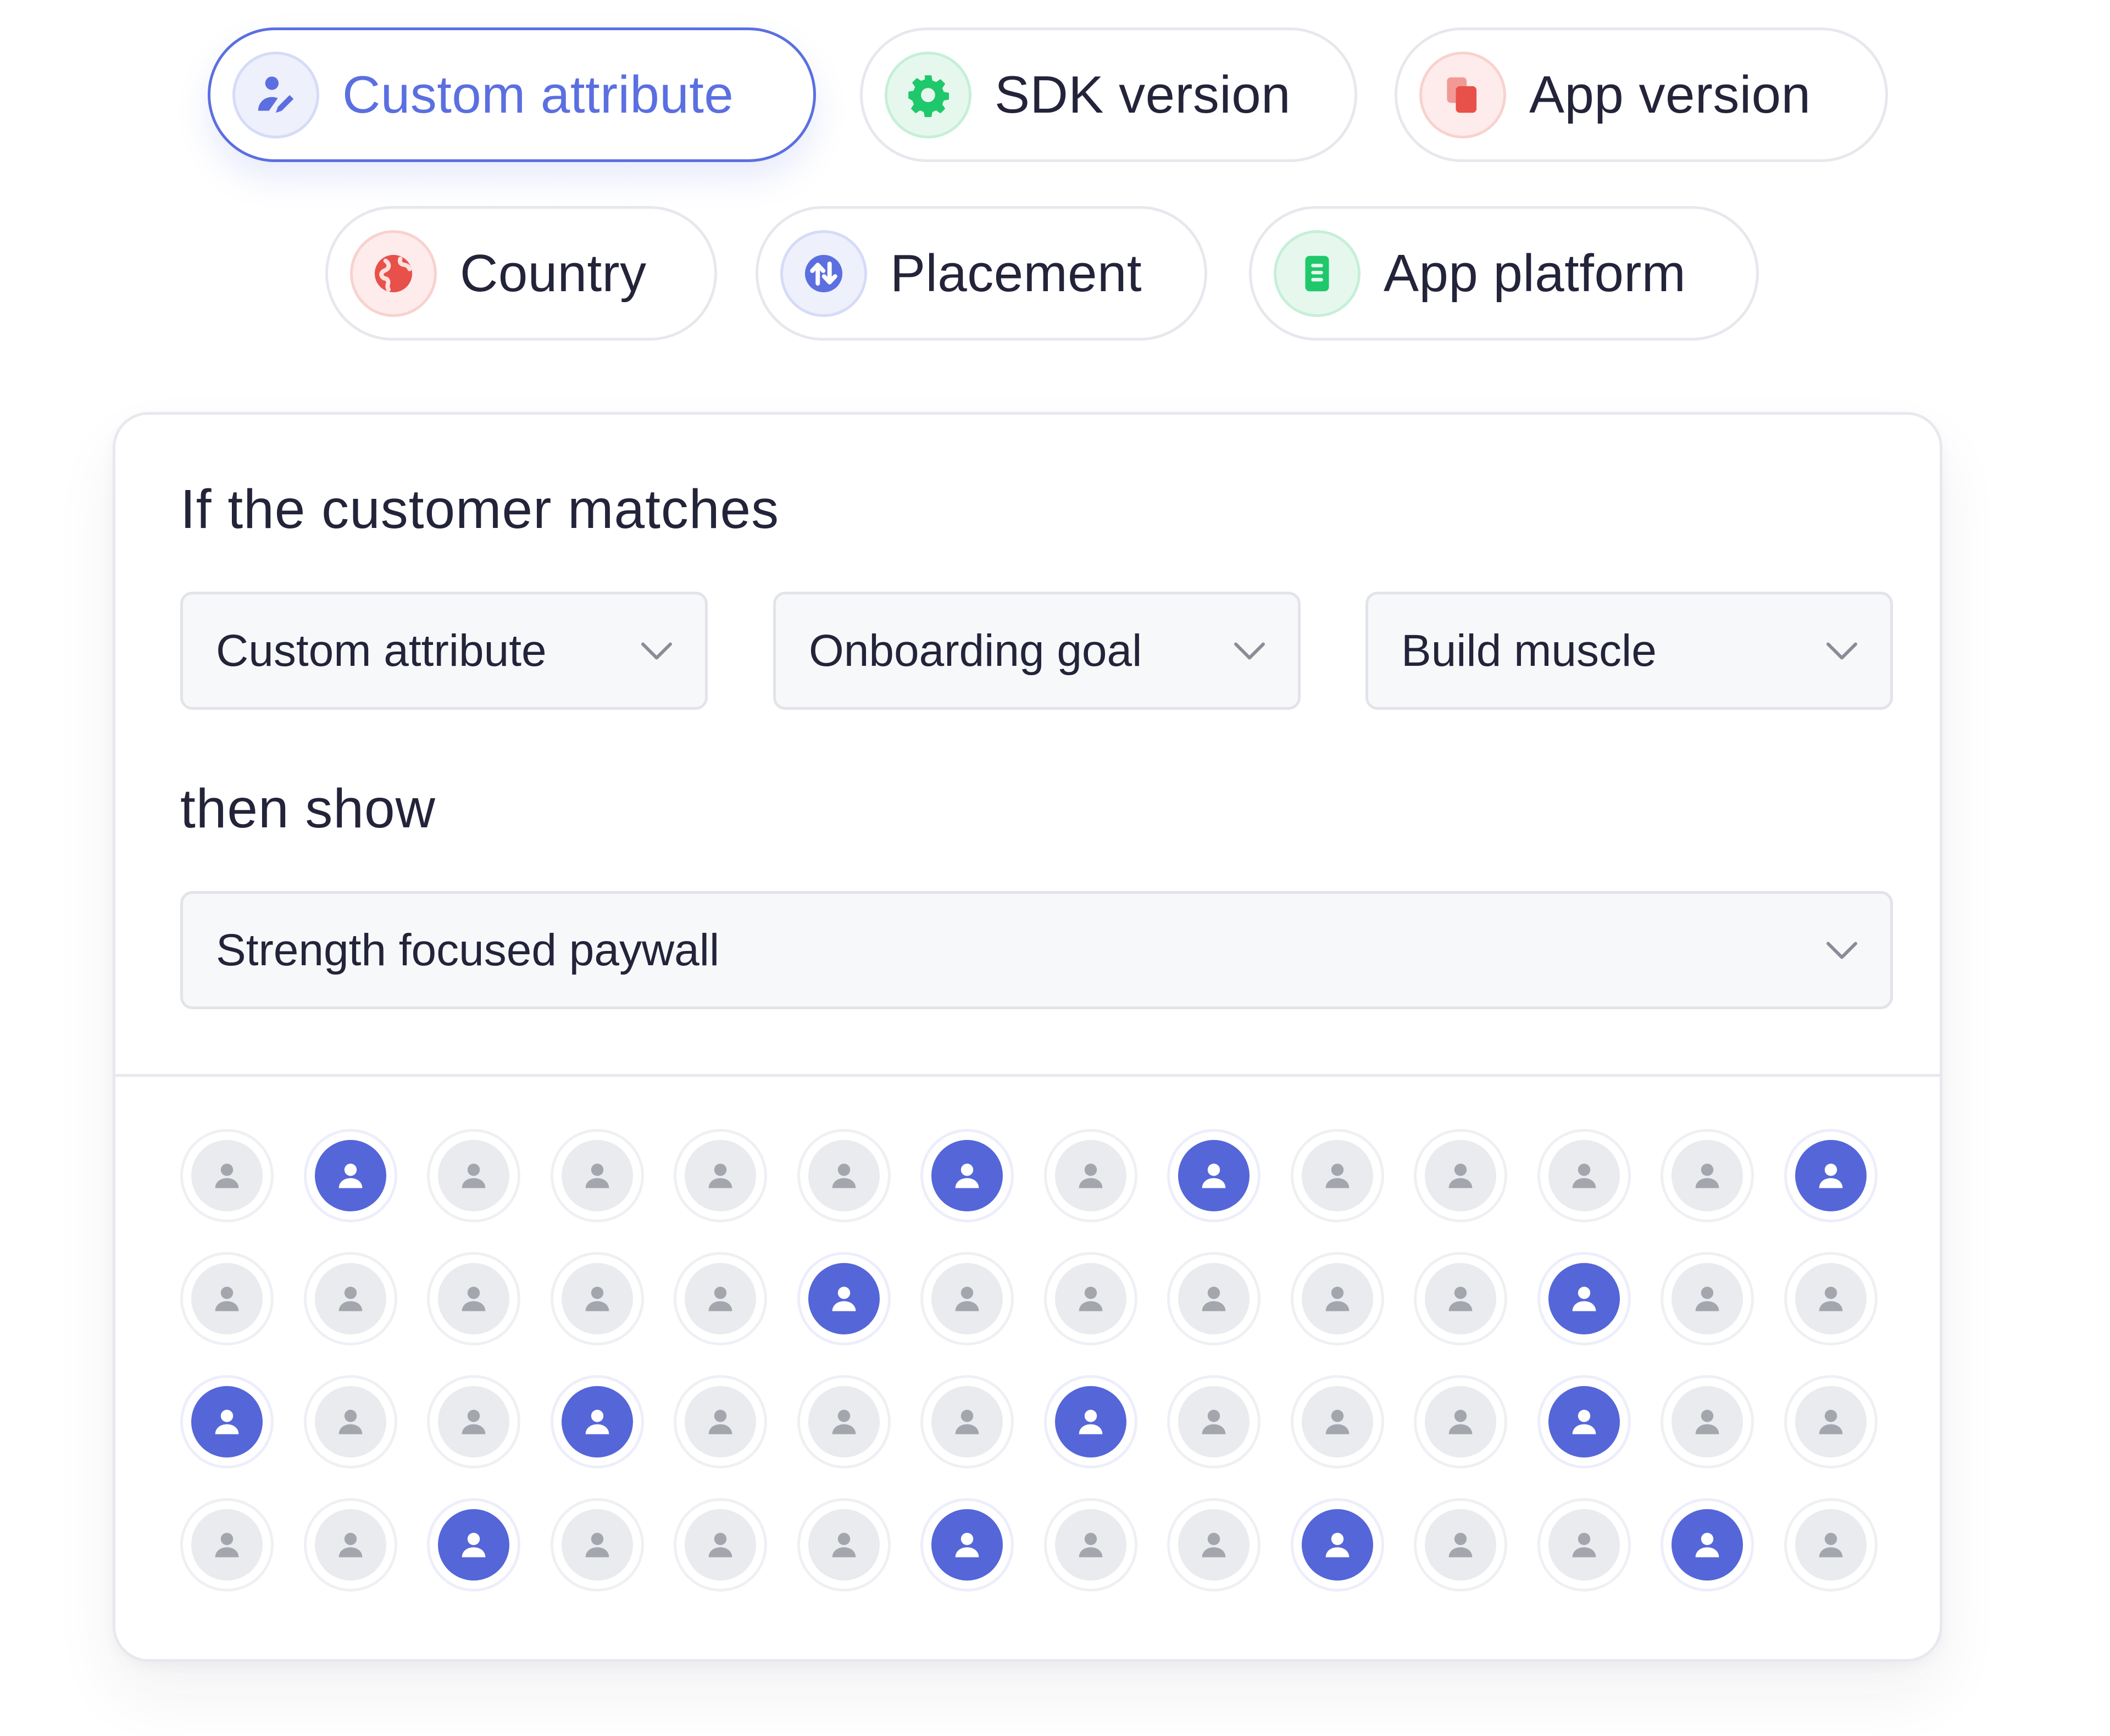 The width and height of the screenshot is (2110, 1736). What do you see at coordinates (1108, 95) in the screenshot?
I see `filter-sdk-version: SDK version` at bounding box center [1108, 95].